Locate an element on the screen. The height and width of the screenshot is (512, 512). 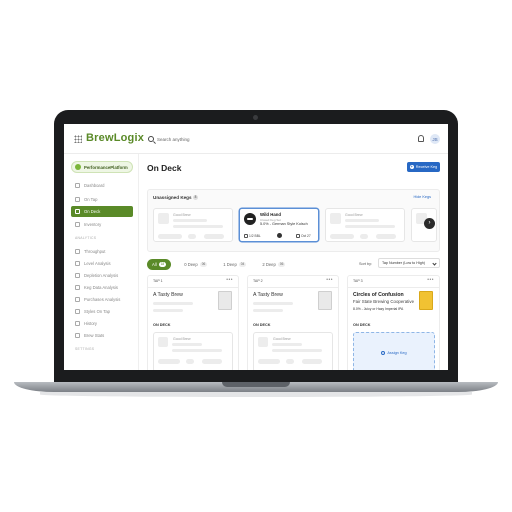
laptop-shadow is located at coordinates (256, 394).